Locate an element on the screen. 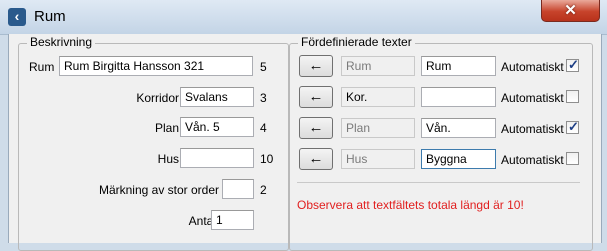  window-title: Rum is located at coordinates (50, 16).